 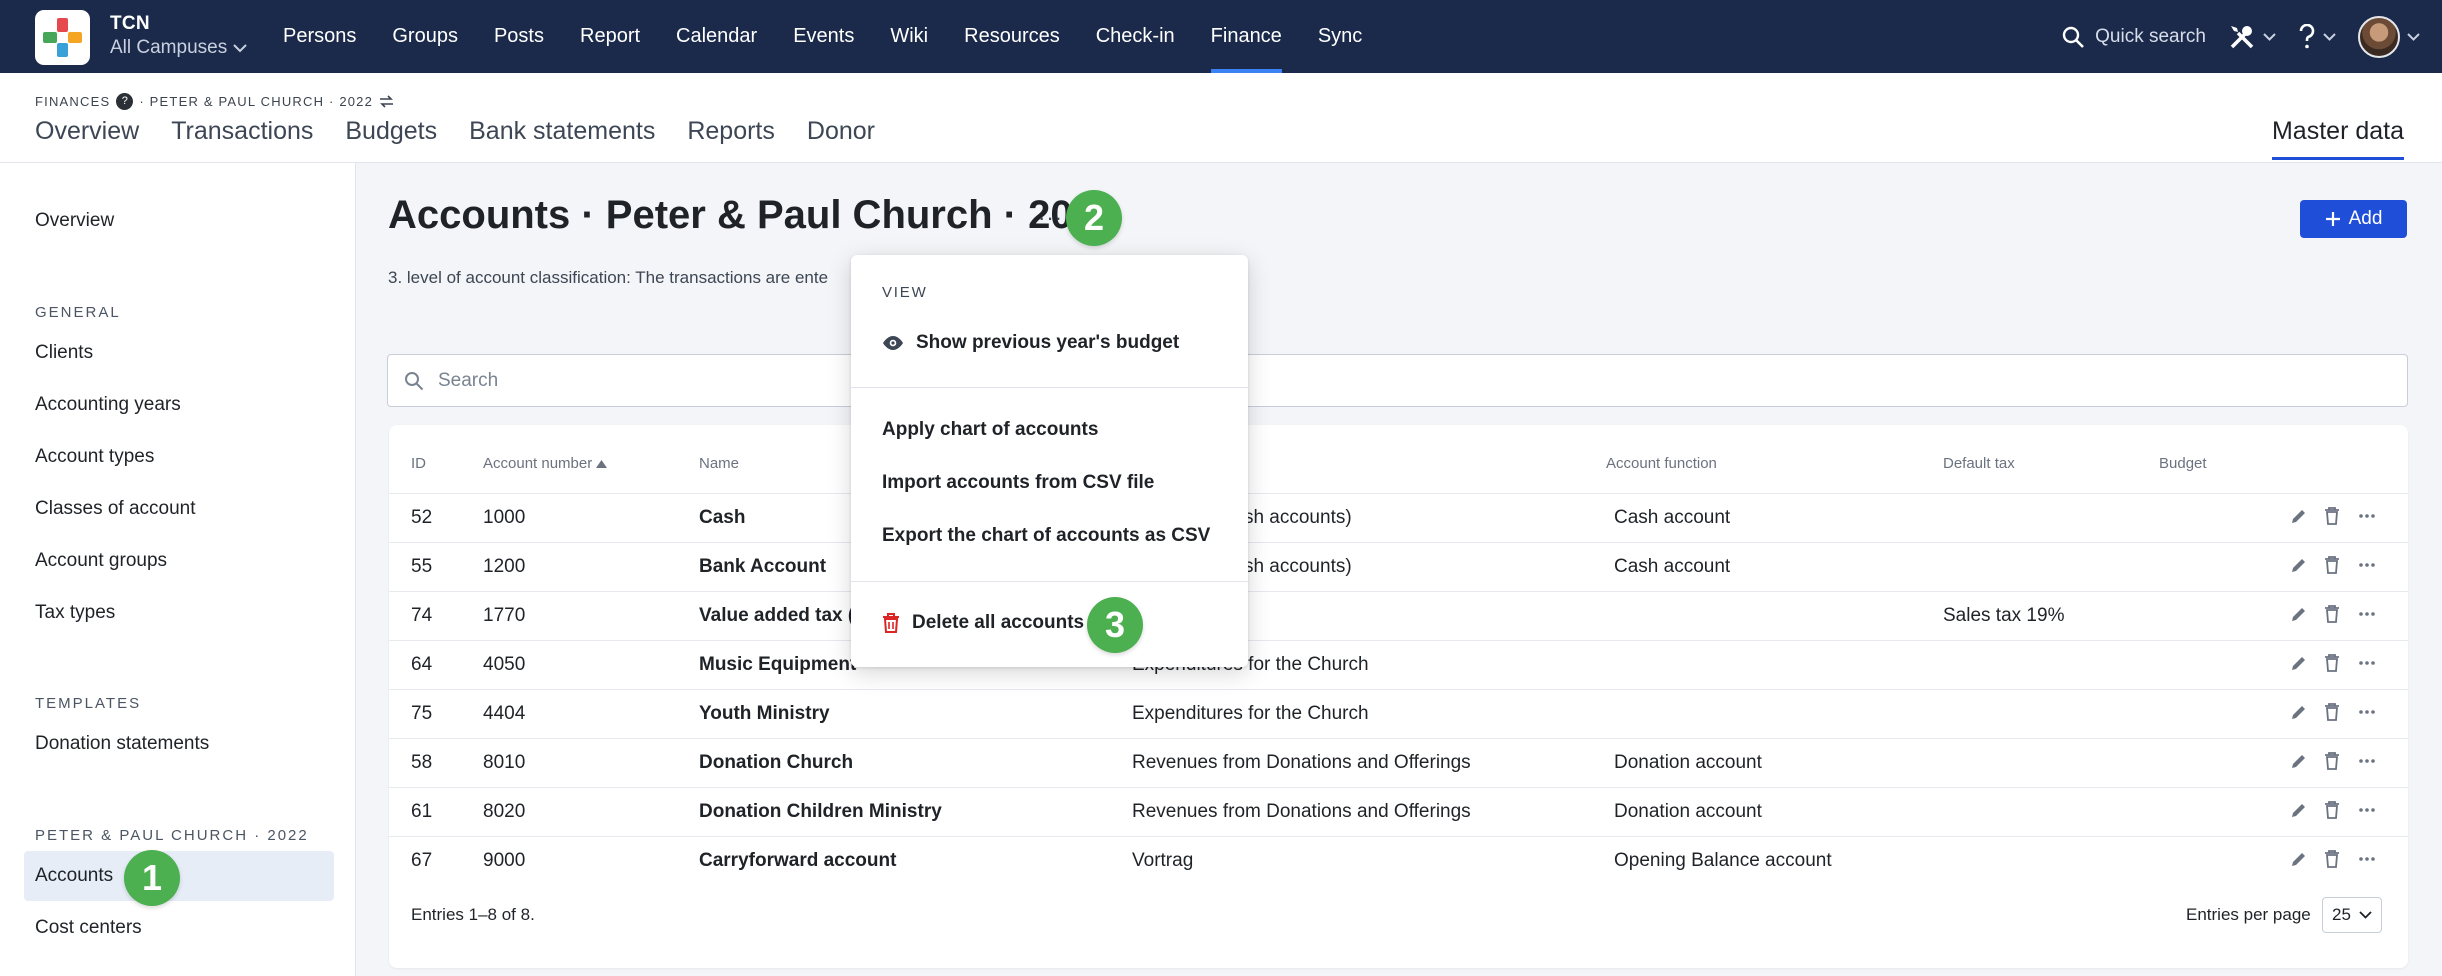 I want to click on column-header-id: ID, so click(x=418, y=463).